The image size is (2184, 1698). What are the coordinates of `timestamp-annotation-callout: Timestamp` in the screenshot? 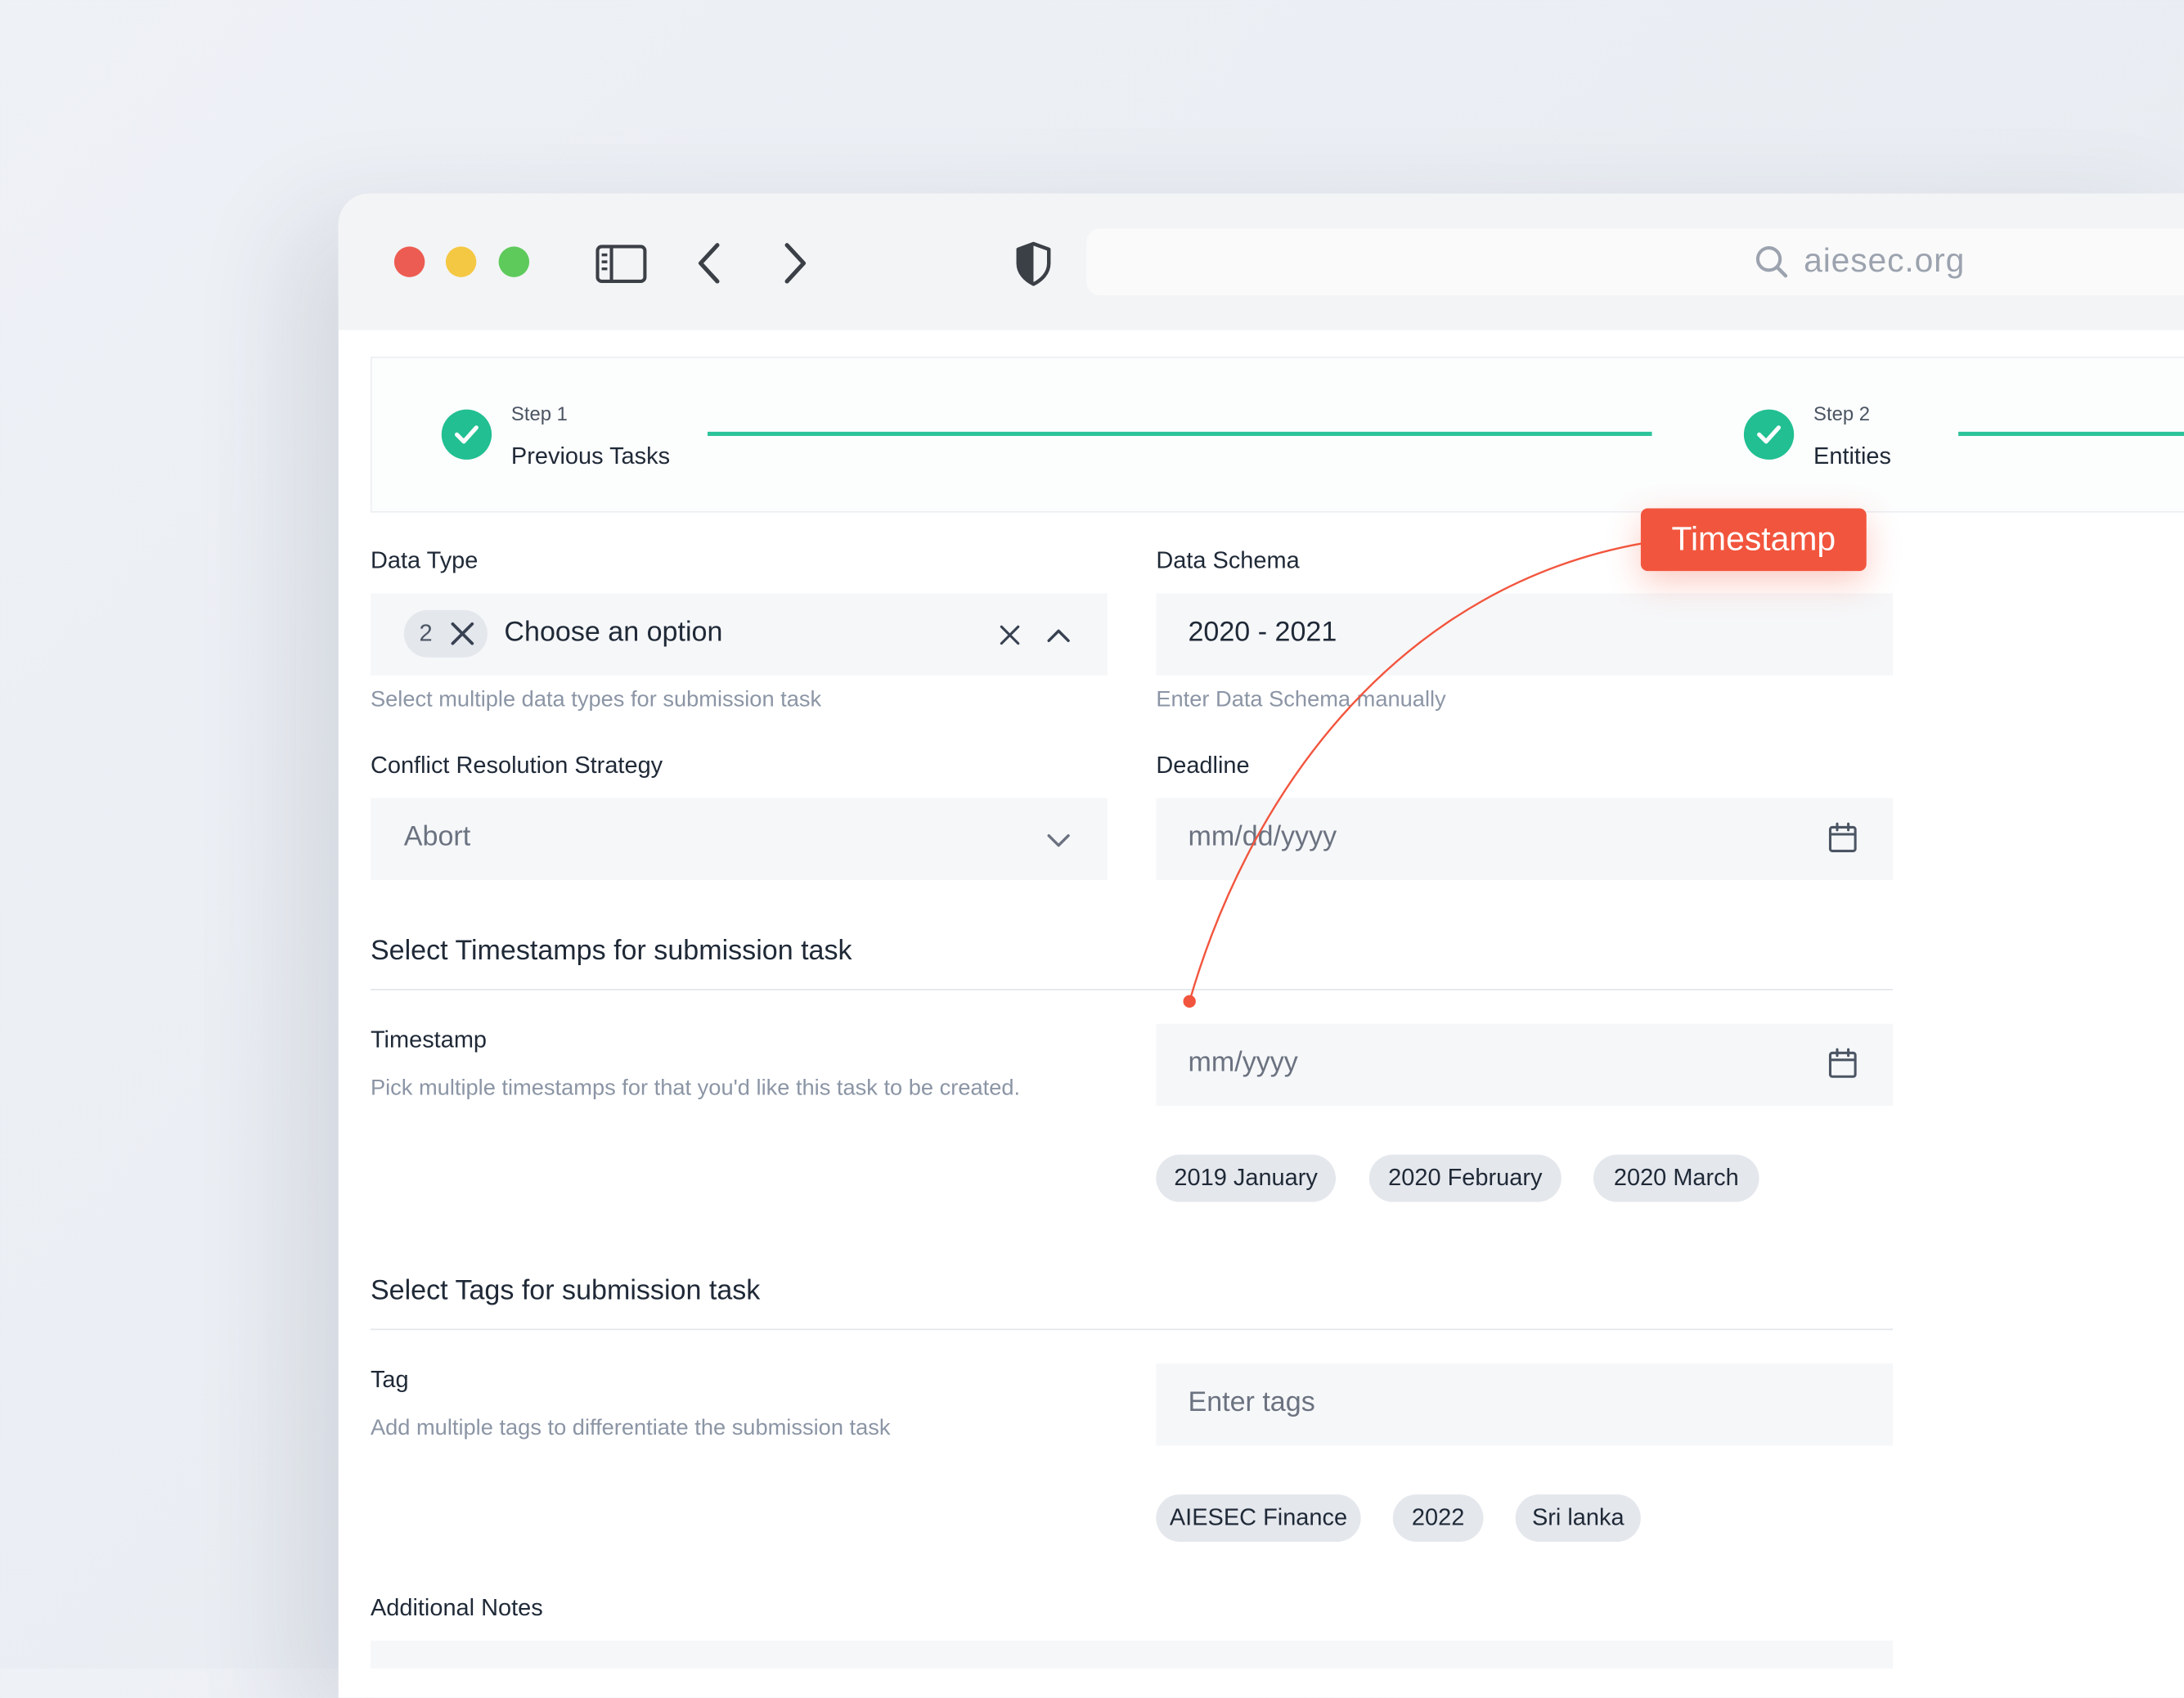 It's located at (1754, 540).